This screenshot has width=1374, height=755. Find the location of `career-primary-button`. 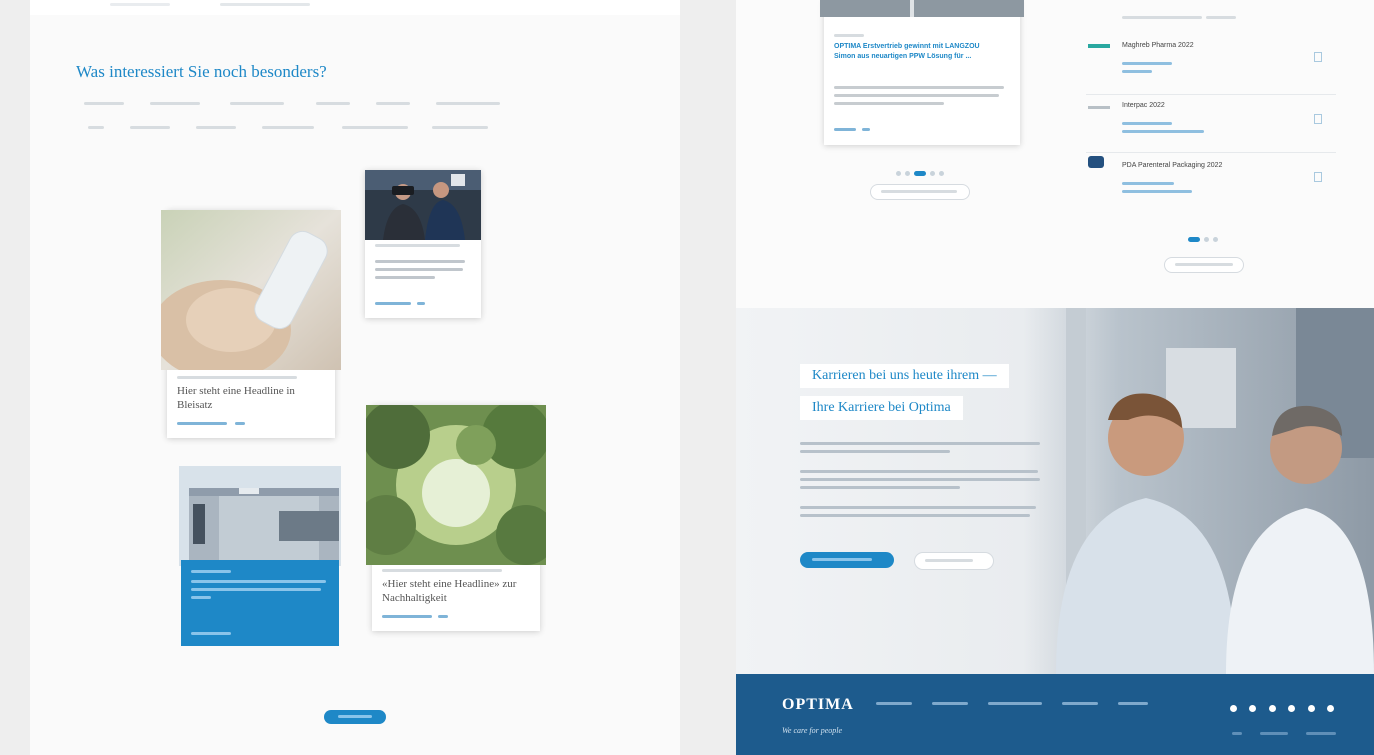

career-primary-button is located at coordinates (847, 560).